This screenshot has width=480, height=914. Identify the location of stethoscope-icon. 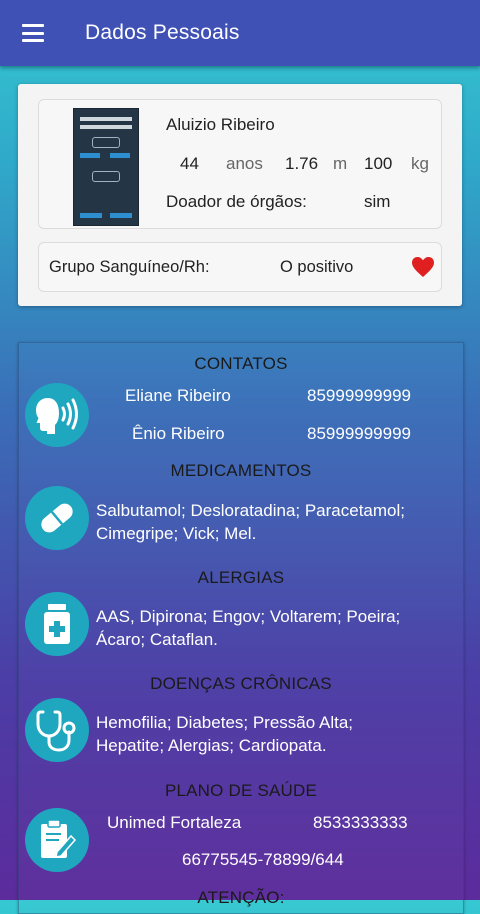
(56, 731).